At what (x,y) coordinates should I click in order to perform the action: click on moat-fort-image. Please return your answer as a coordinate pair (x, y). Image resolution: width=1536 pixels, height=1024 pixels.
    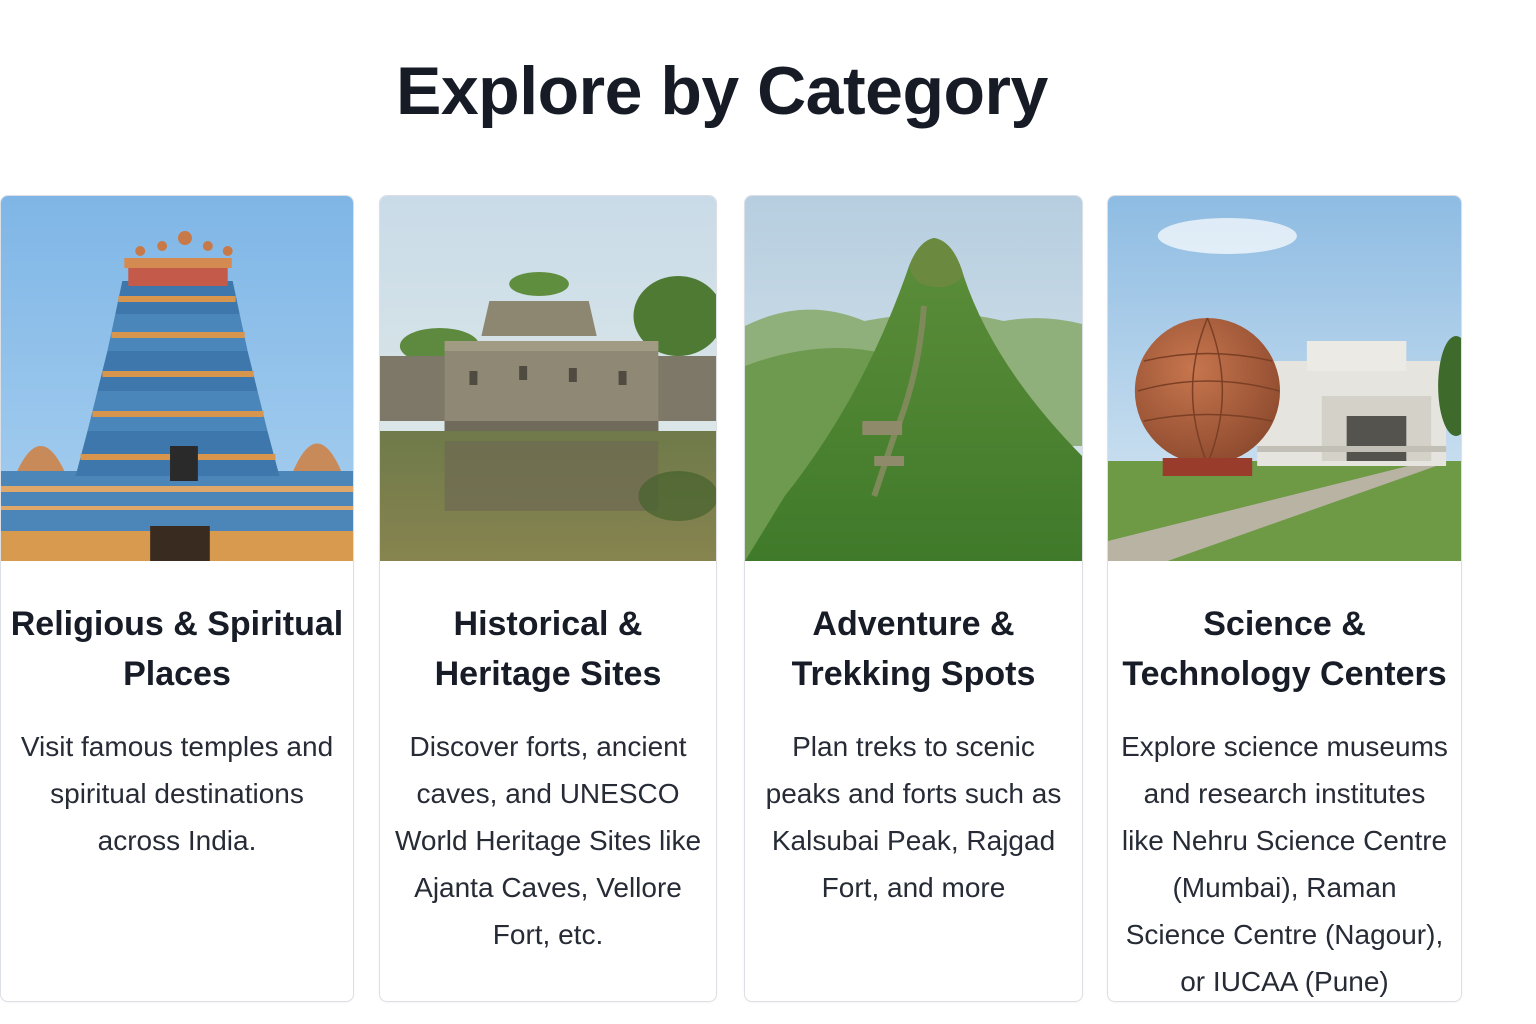
    Looking at the image, I should click on (548, 378).